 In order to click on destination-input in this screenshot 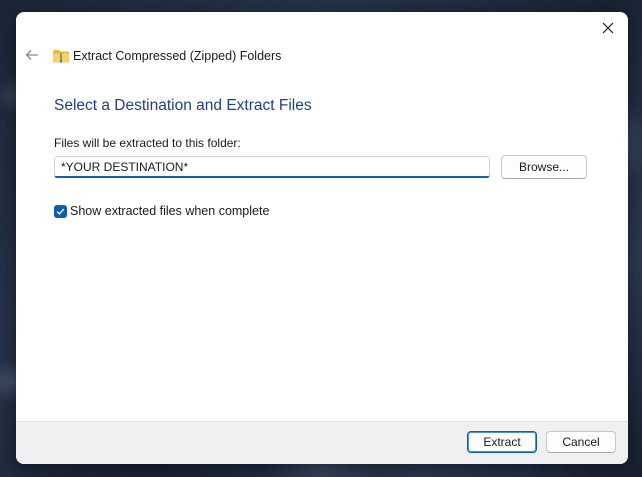, I will do `click(272, 167)`.